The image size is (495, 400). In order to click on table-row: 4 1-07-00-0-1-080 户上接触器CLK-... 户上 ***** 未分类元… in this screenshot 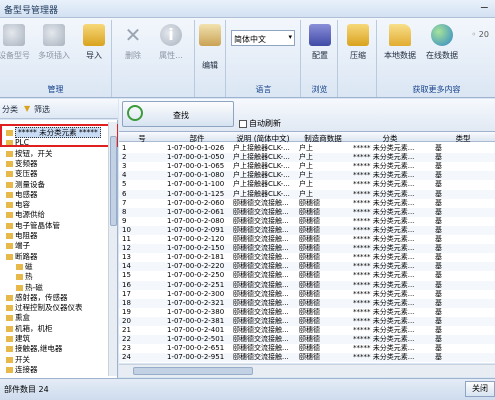, I will do `click(307, 176)`.